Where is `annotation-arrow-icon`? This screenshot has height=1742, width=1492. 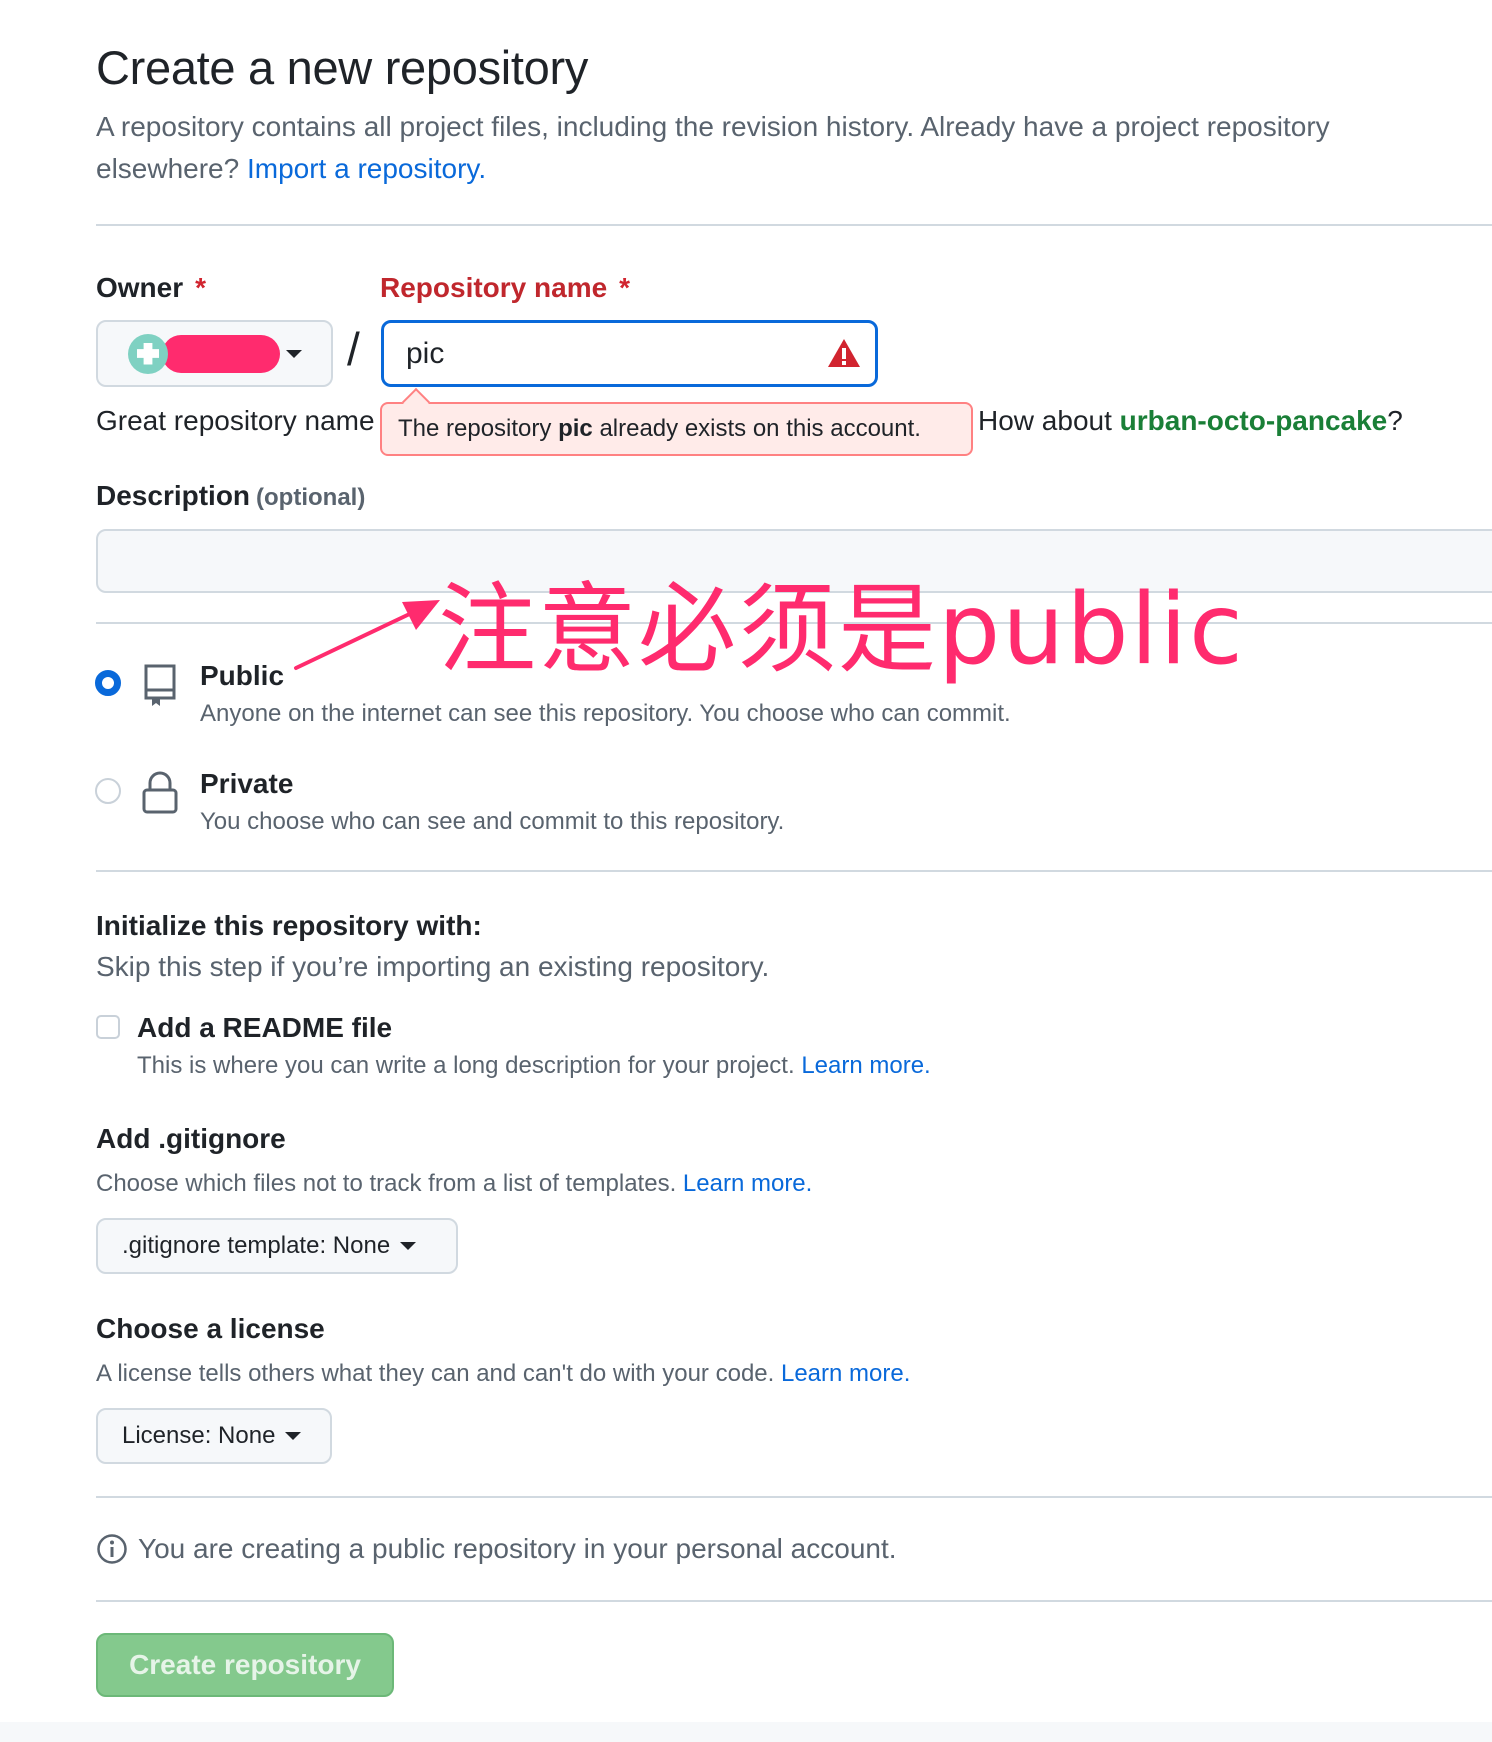 annotation-arrow-icon is located at coordinates (367, 635).